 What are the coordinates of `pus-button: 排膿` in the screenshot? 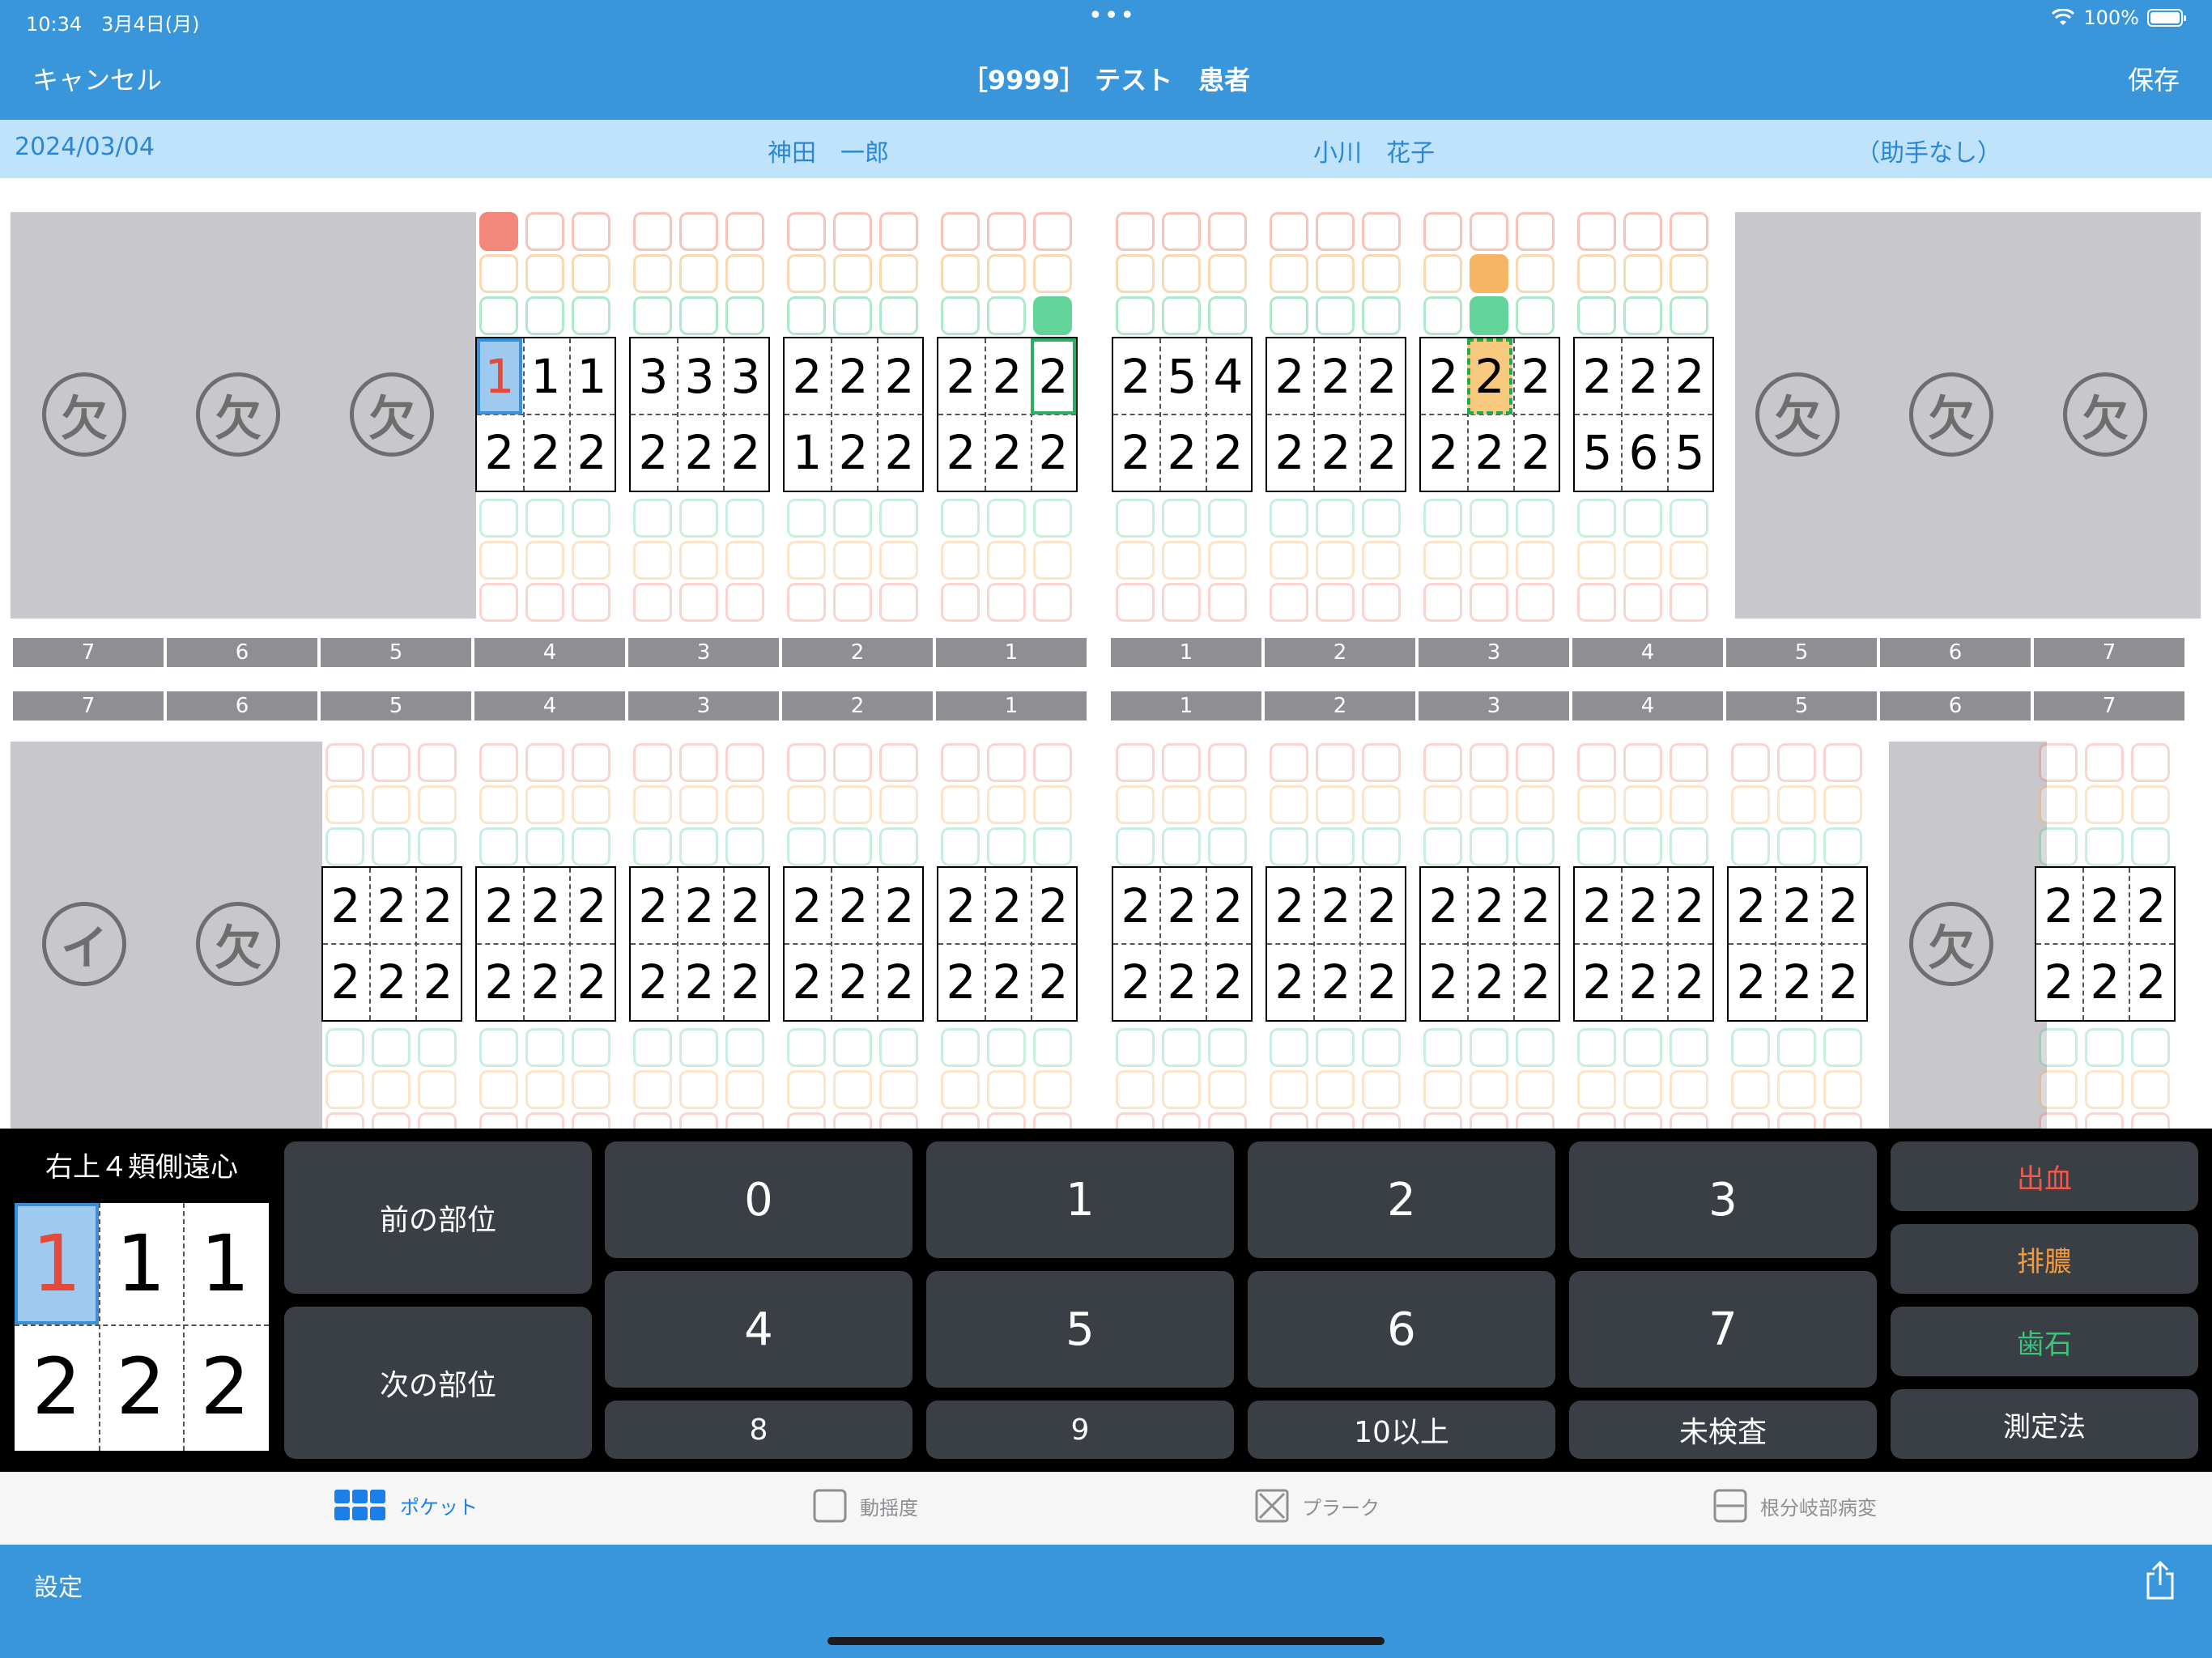 It's located at (2045, 1259).